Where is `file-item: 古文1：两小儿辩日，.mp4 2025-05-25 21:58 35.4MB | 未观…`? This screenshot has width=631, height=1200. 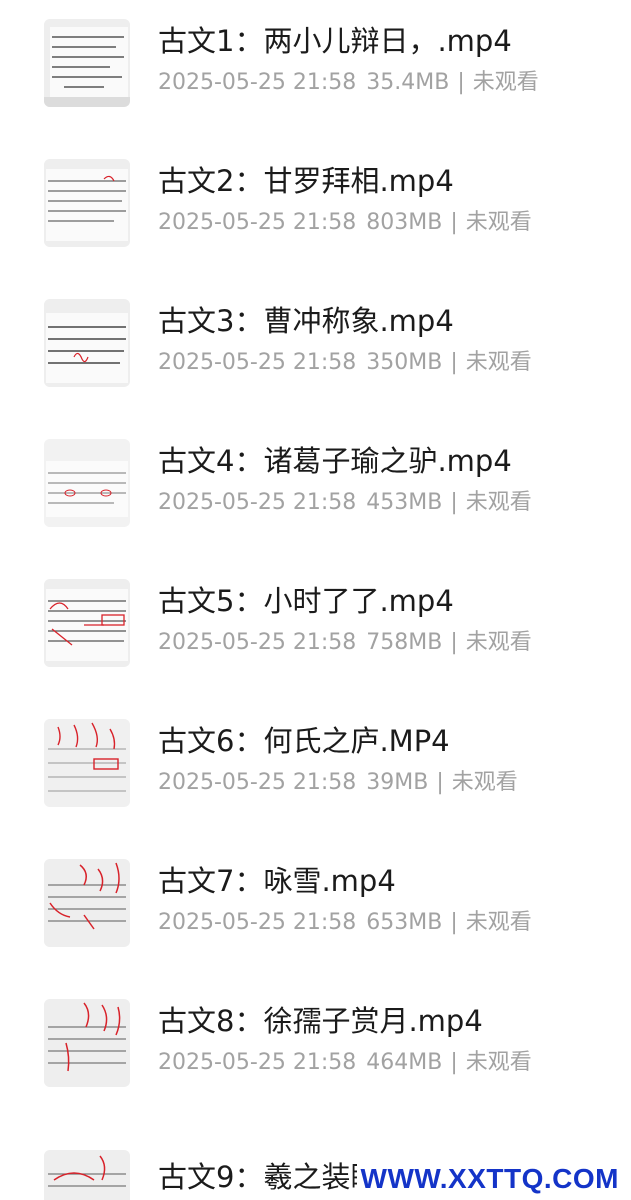 file-item: 古文1：两小儿辩日，.mp4 2025-05-25 21:58 35.4MB | 未观… is located at coordinates (315, 70).